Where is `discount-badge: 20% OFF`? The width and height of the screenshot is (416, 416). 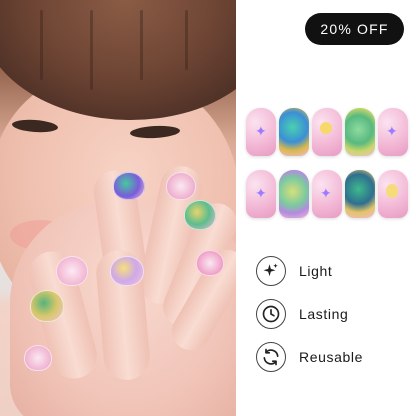 discount-badge: 20% OFF is located at coordinates (354, 29).